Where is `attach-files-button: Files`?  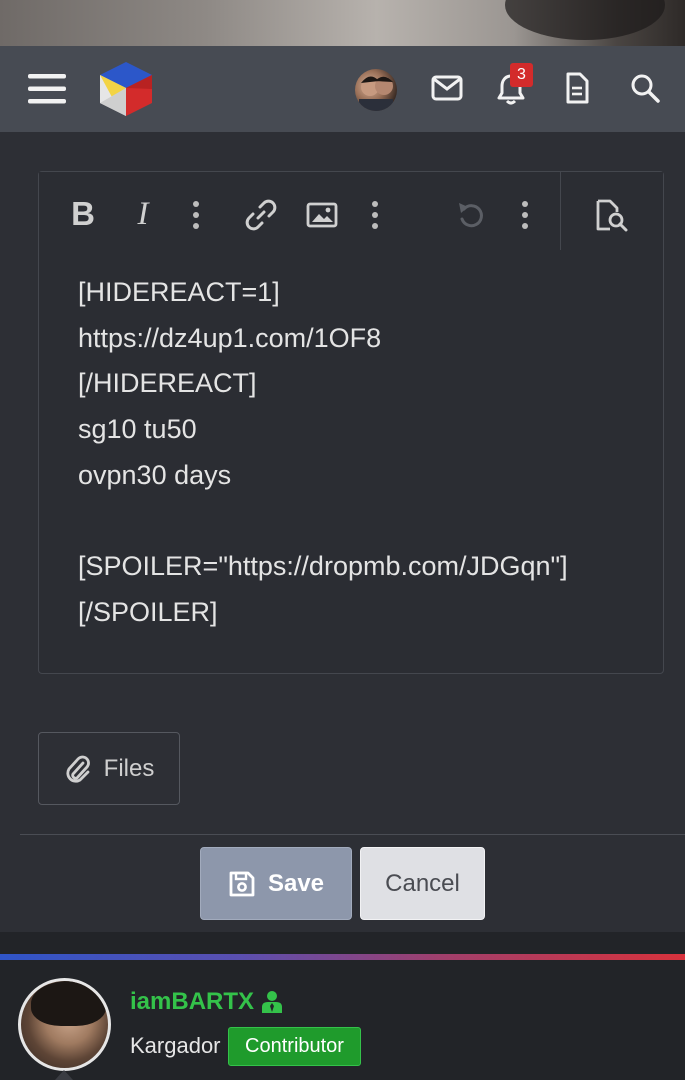
attach-files-button: Files is located at coordinates (109, 768).